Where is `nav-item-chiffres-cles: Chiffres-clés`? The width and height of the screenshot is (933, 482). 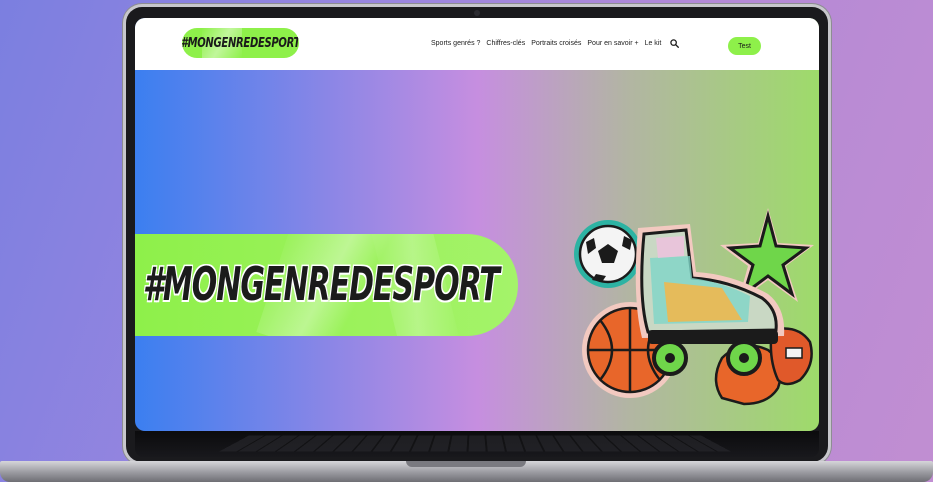 nav-item-chiffres-cles: Chiffres-clés is located at coordinates (505, 43).